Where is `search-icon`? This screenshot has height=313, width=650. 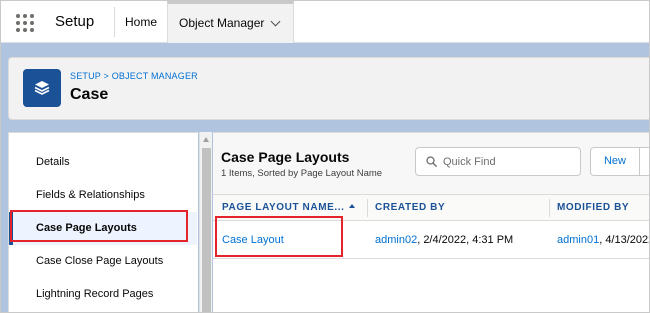 search-icon is located at coordinates (431, 161).